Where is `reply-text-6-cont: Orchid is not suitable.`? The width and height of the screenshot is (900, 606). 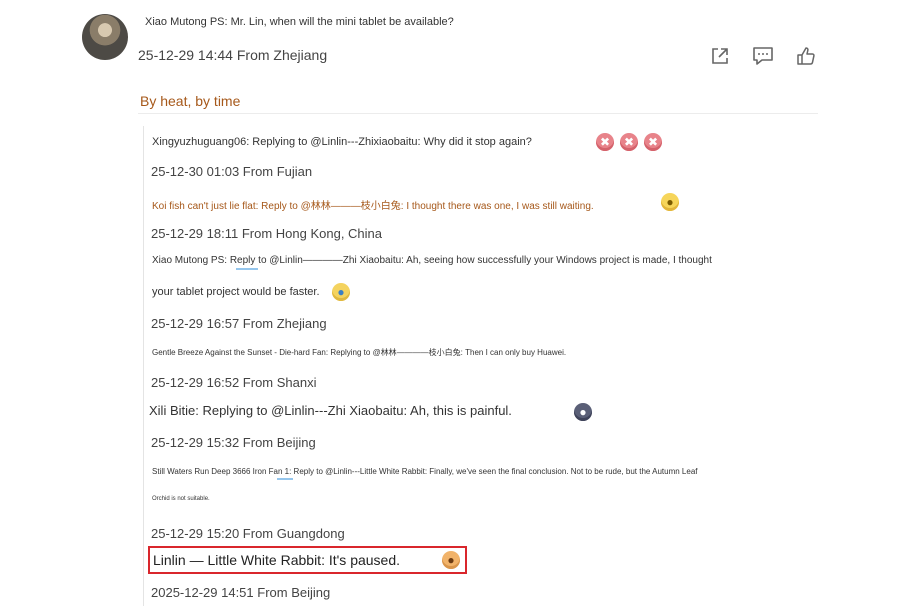
reply-text-6-cont: Orchid is not suitable. is located at coordinates (181, 499).